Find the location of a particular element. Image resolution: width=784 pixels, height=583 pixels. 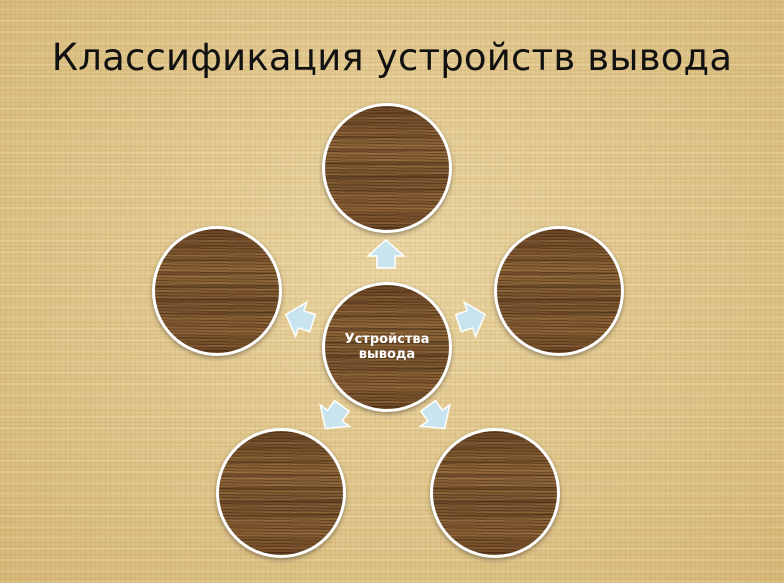

node-center: Устройства вывода is located at coordinates (387, 347).